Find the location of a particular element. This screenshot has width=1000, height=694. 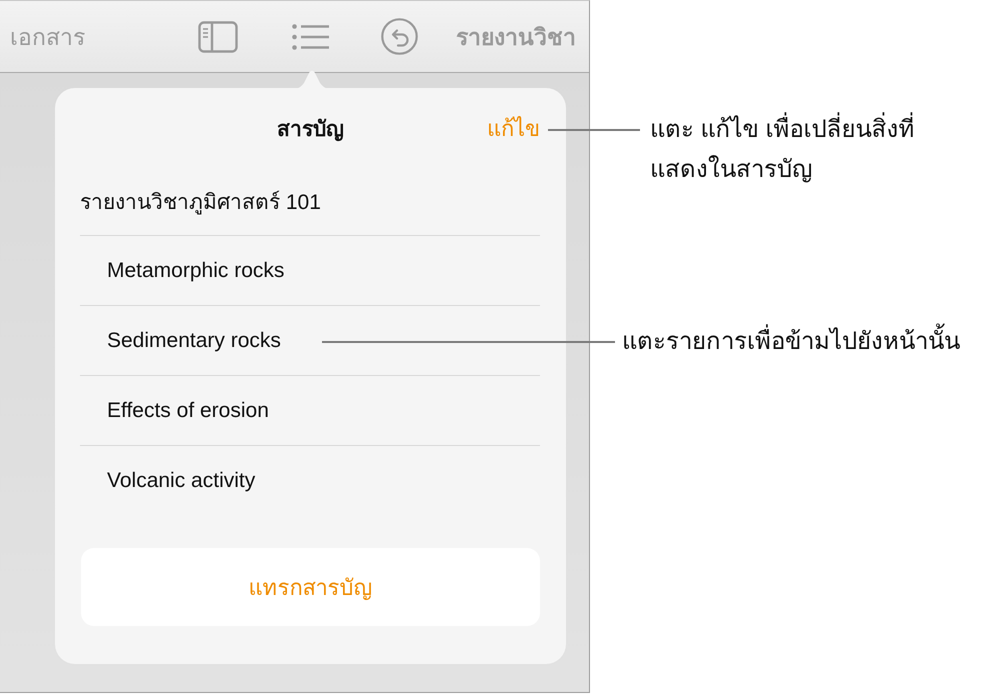

document-title: รายงานวิชา is located at coordinates (516, 37).